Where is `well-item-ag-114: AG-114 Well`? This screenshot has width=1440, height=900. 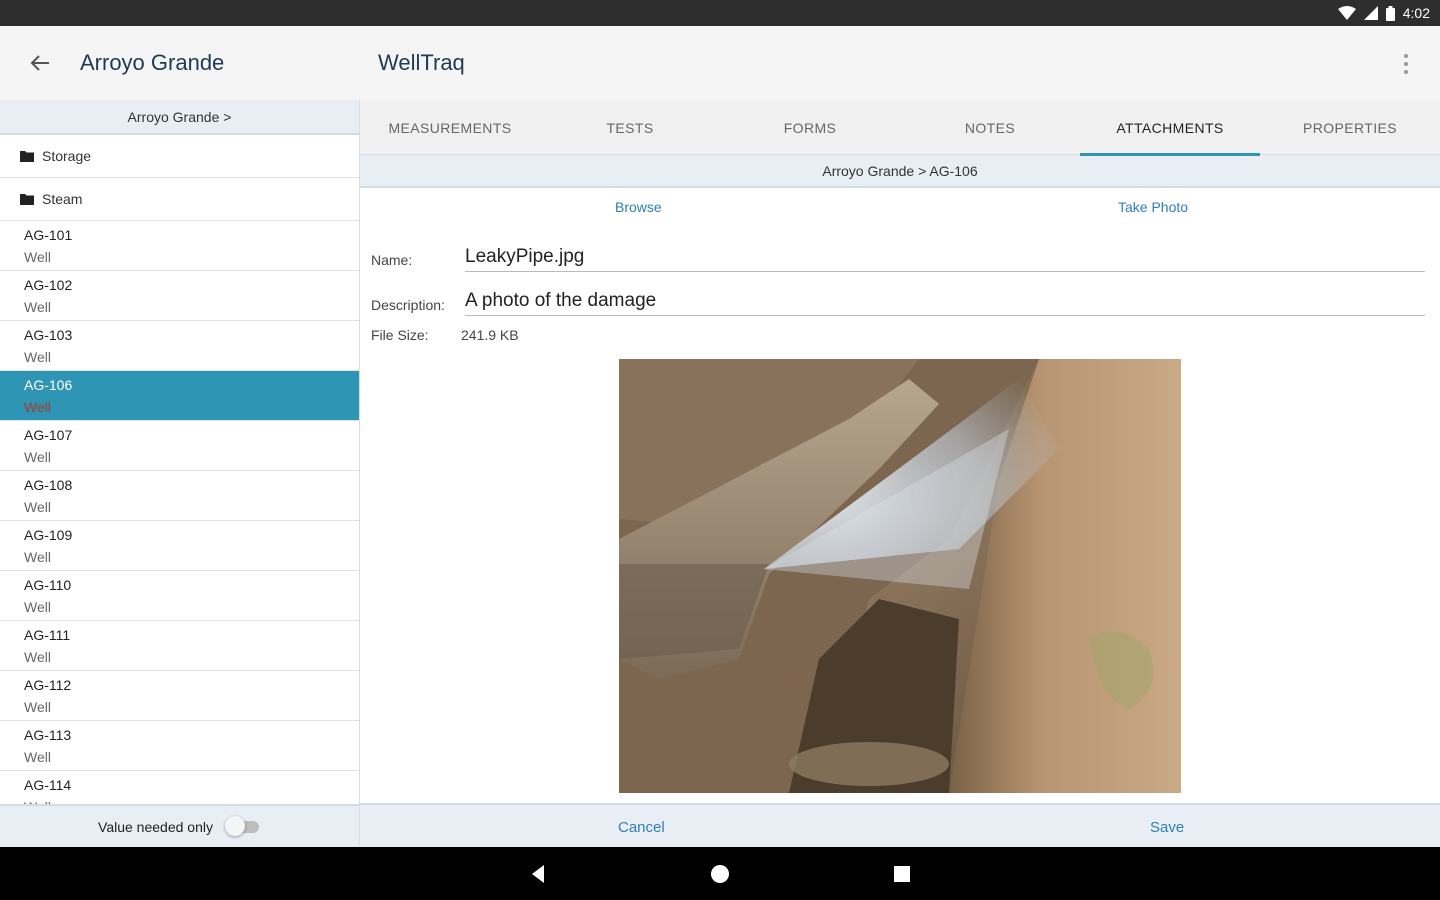
well-item-ag-114: AG-114 Well is located at coordinates (179, 787).